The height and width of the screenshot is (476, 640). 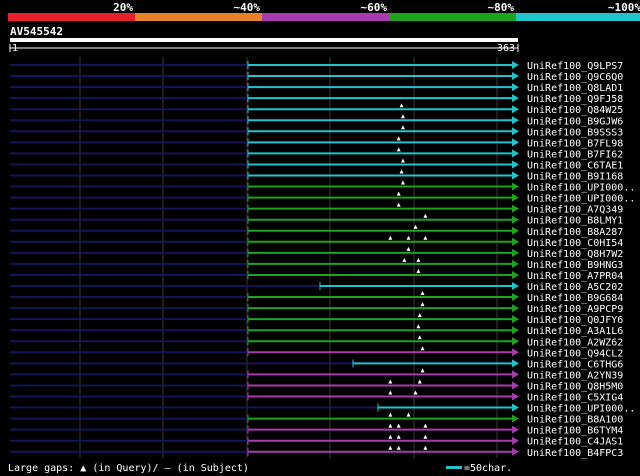 I want to click on hit-label: UniRef100_B6TYM4, so click(x=575, y=431).